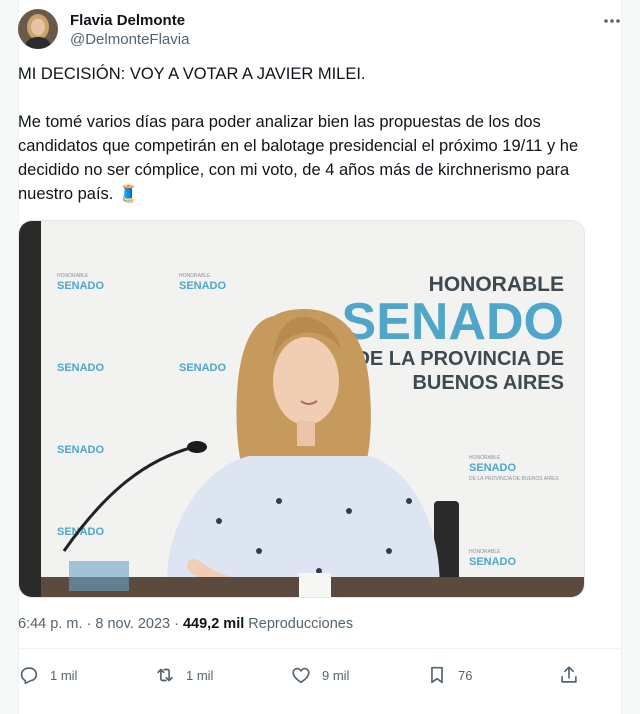  I want to click on repost-count: 1 mil, so click(200, 675).